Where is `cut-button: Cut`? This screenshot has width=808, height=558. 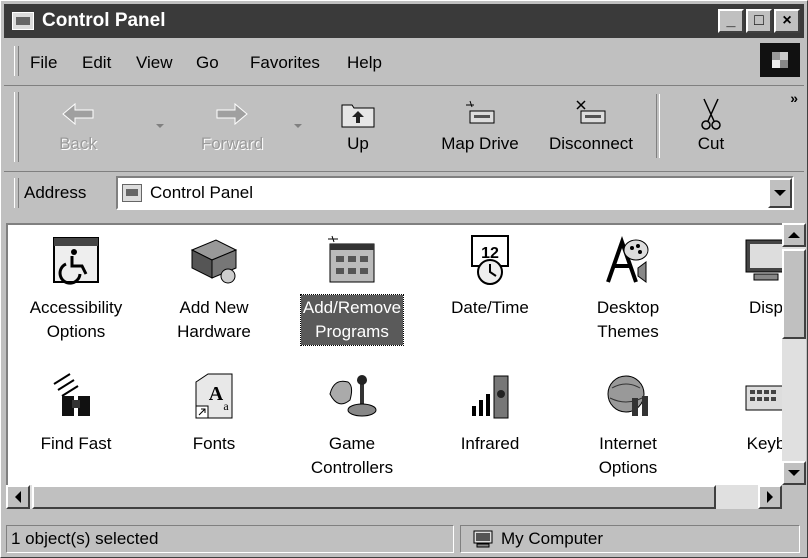 cut-button: Cut is located at coordinates (711, 124).